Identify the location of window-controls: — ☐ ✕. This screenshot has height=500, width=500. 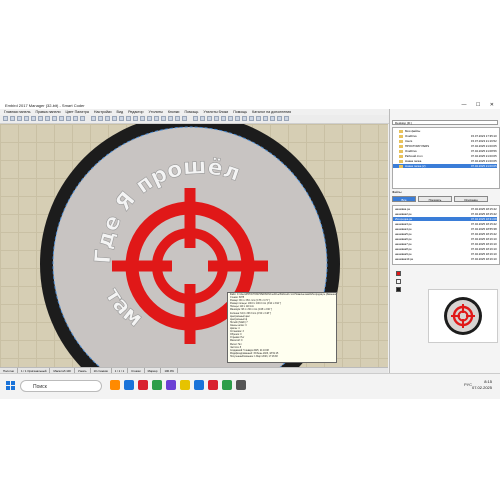
(480, 105).